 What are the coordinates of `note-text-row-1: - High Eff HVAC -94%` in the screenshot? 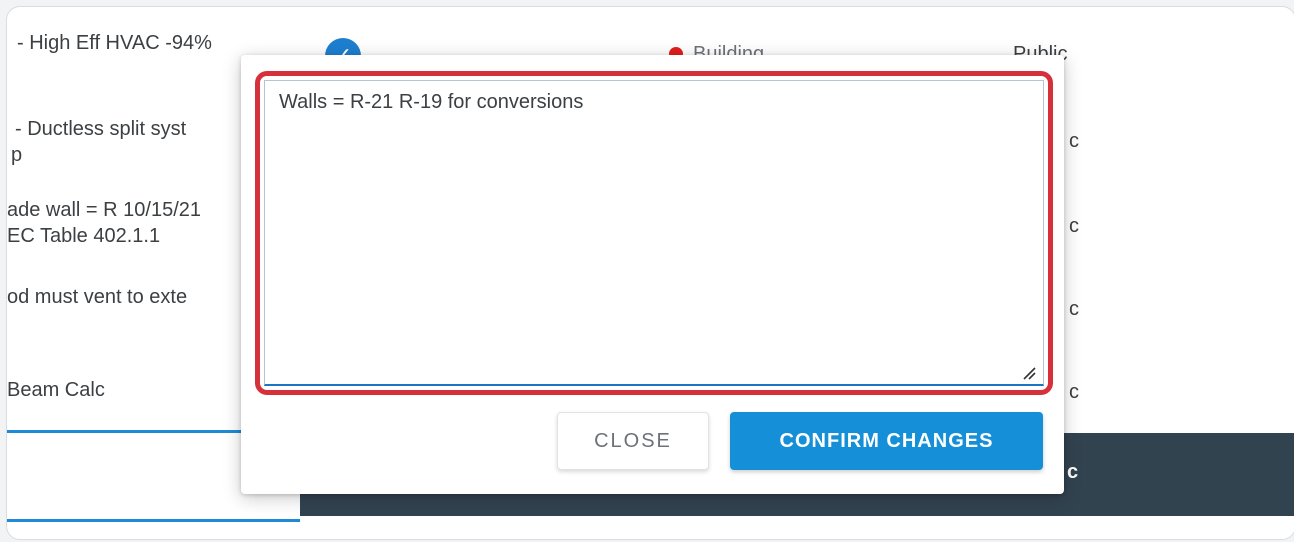 It's located at (114, 43).